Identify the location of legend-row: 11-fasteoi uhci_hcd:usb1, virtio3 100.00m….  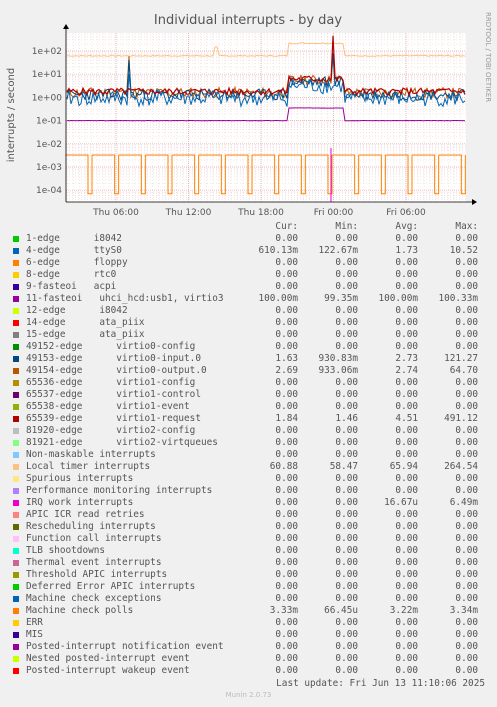
(251, 299).